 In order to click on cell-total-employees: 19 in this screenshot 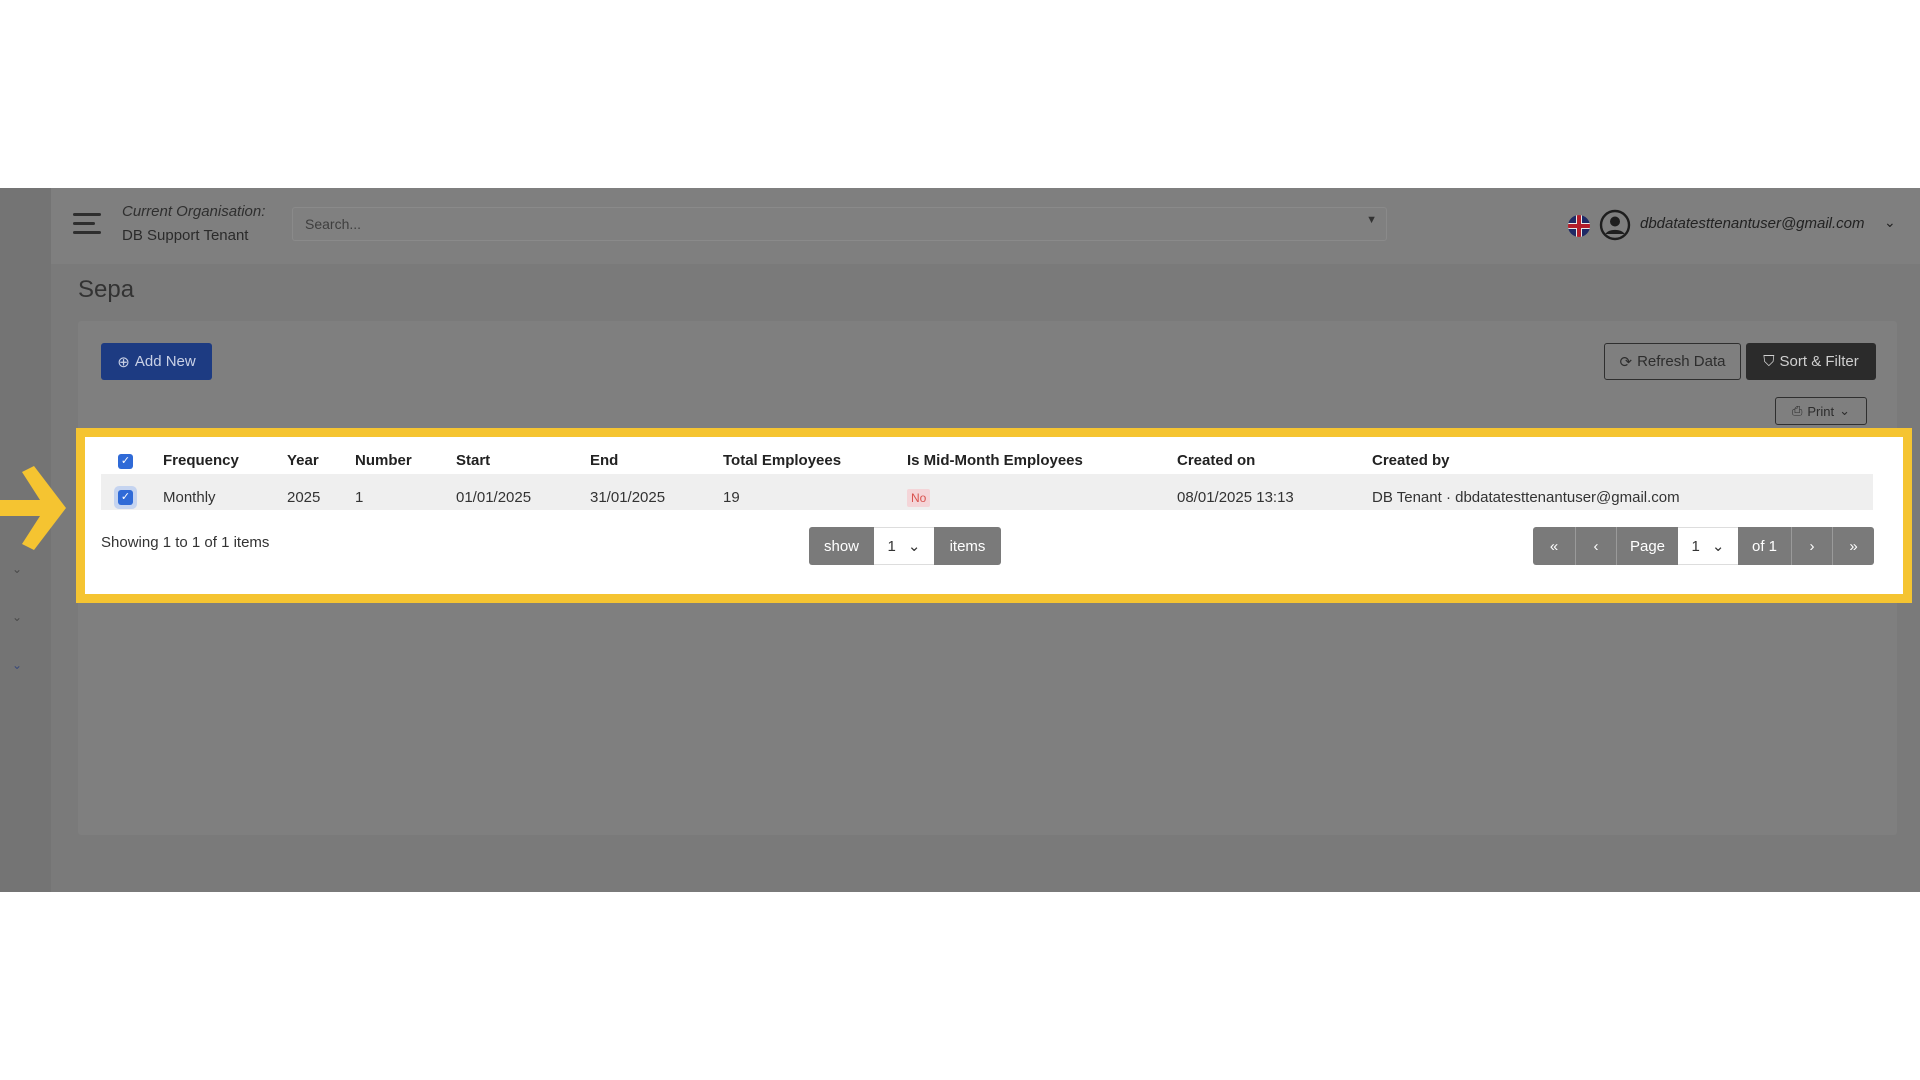, I will do `click(731, 497)`.